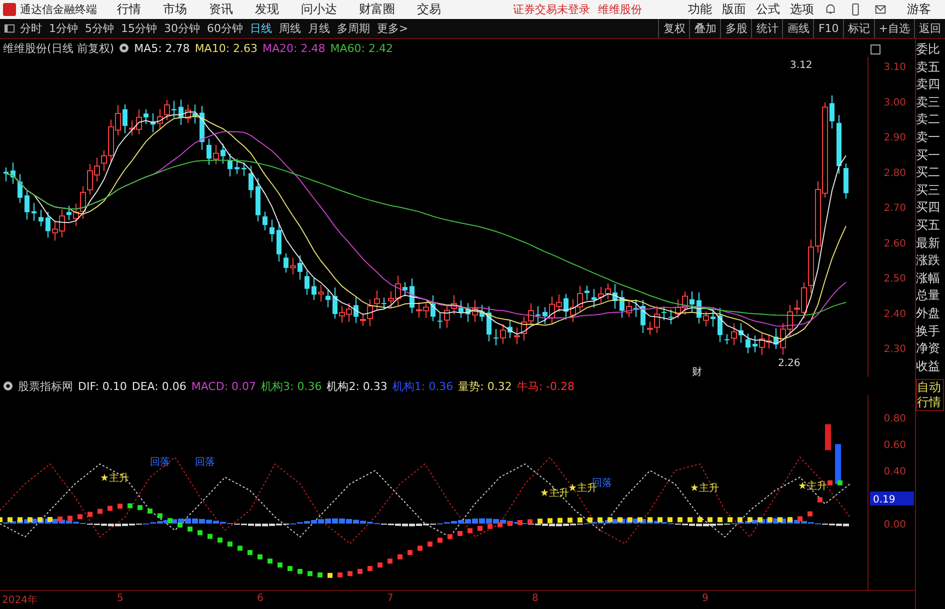 Image resolution: width=945 pixels, height=609 pixels. Describe the element at coordinates (892, 498) in the screenshot. I see `current-value-badge: 0.19` at that location.